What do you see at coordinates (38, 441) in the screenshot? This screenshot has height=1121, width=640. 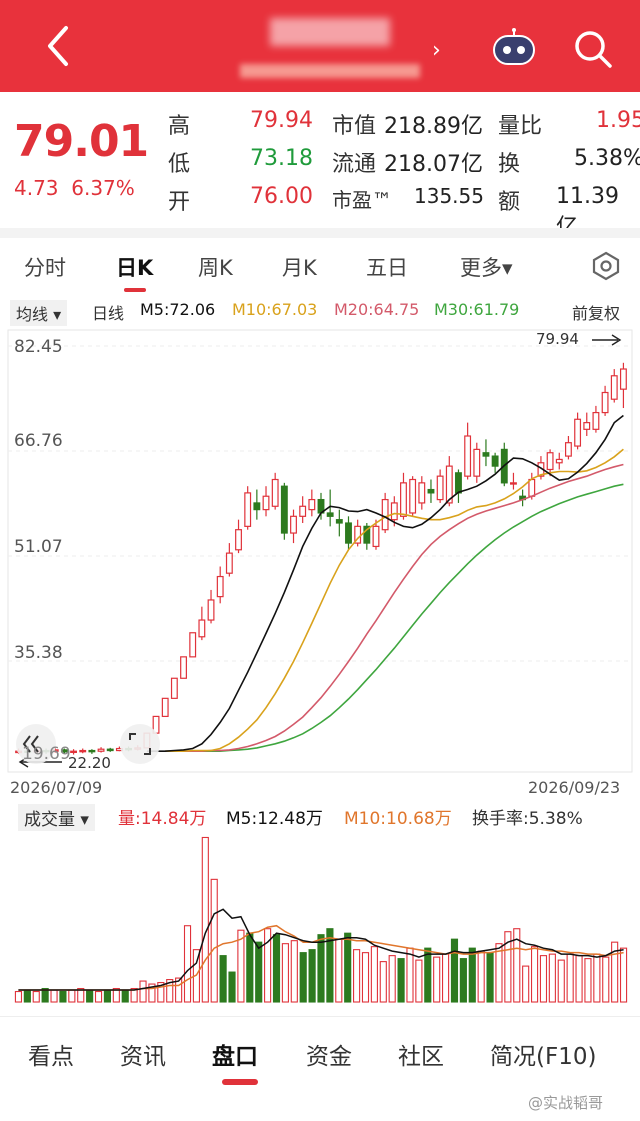 I see `y-tick-label: 66.76` at bounding box center [38, 441].